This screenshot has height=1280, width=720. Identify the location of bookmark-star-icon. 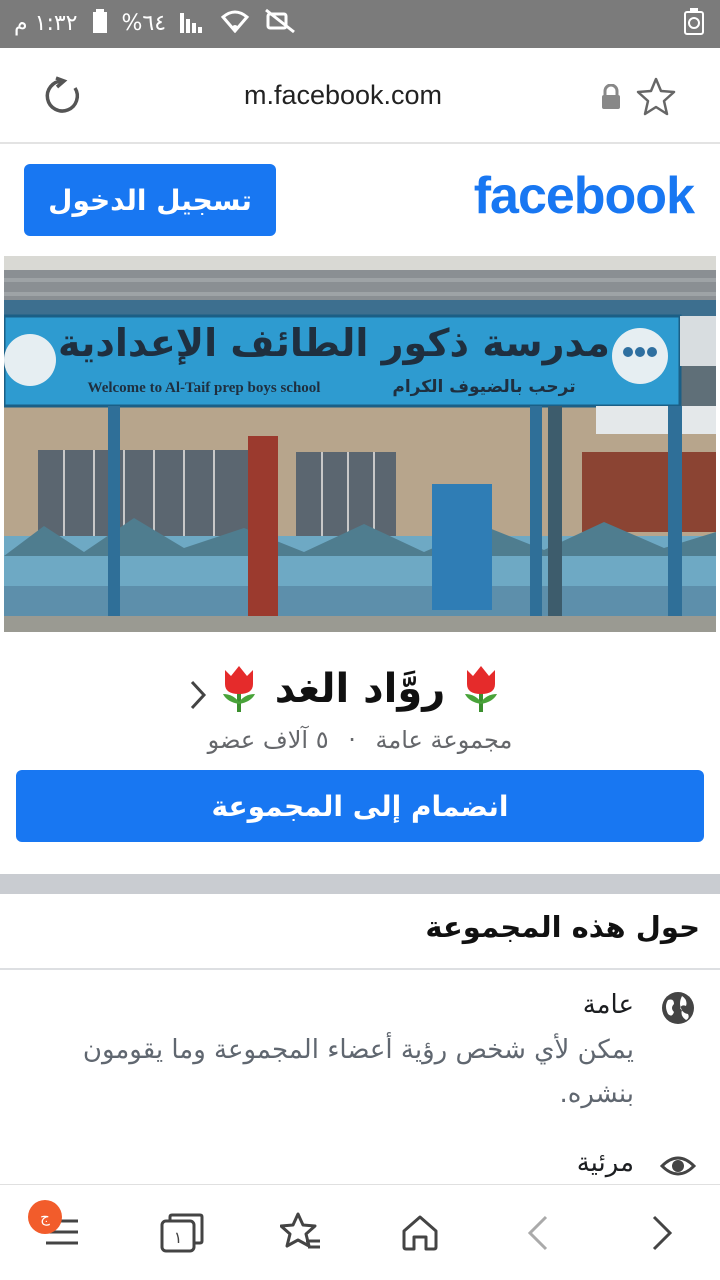
(656, 98).